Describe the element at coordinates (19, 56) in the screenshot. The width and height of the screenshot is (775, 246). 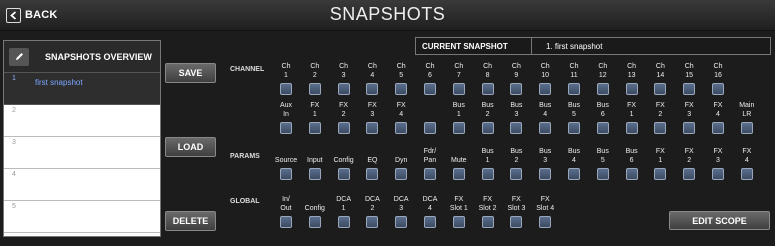
I see `pencil-icon` at that location.